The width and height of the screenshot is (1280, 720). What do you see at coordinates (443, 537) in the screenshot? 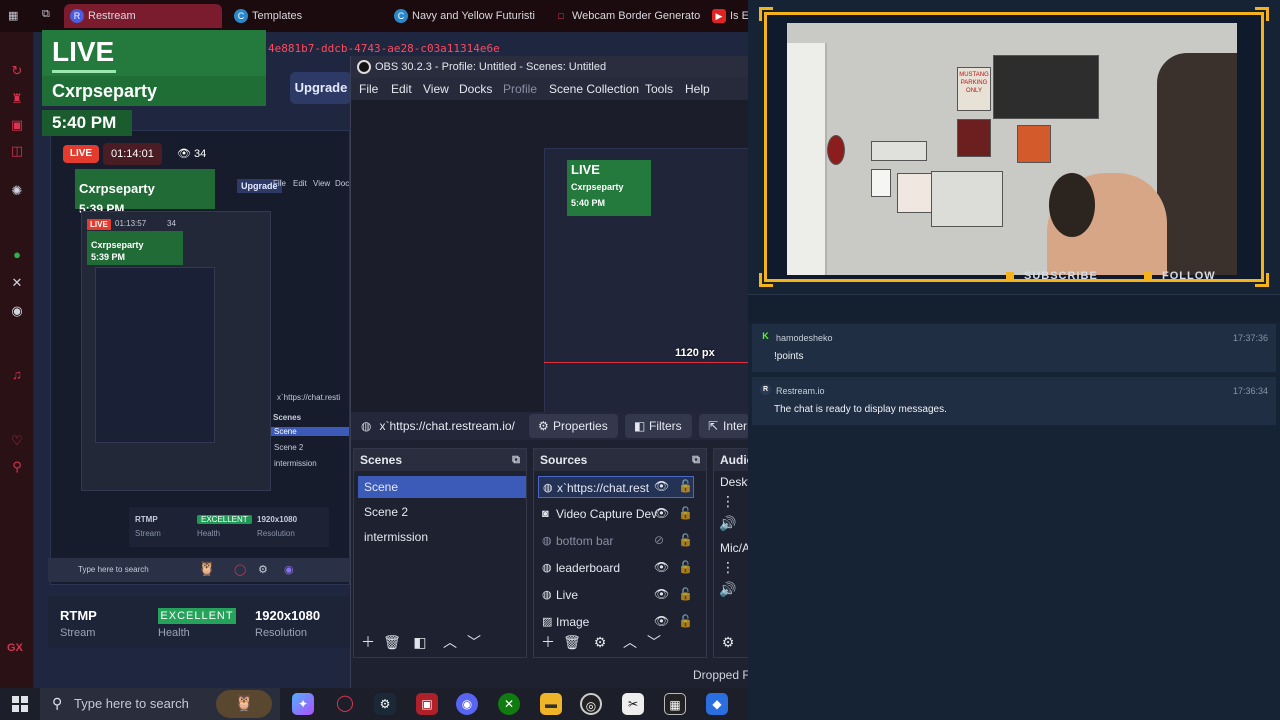
I see `scene-item: intermission` at bounding box center [443, 537].